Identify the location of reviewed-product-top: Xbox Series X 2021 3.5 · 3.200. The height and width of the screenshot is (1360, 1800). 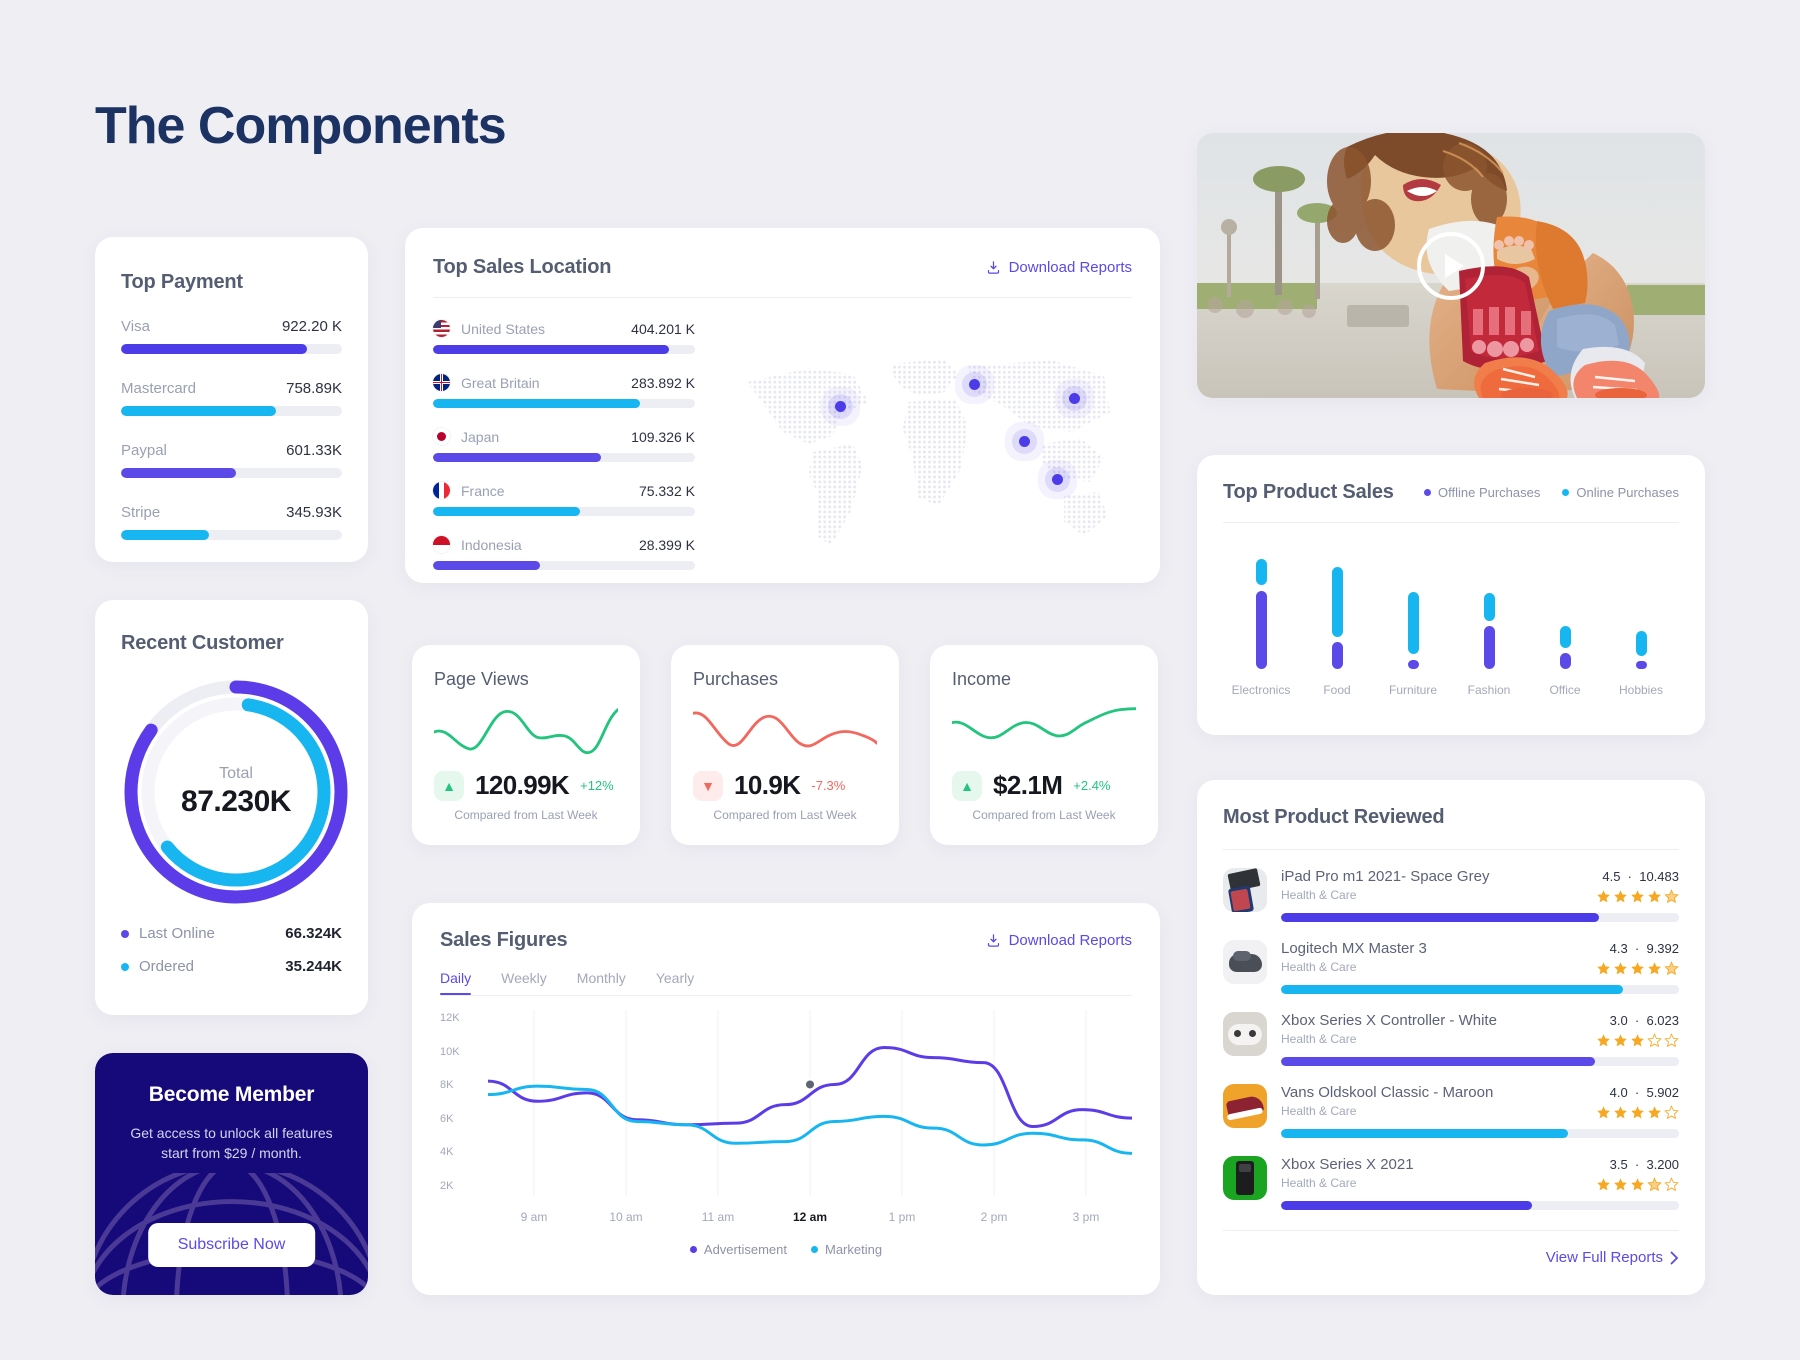
(1480, 1164).